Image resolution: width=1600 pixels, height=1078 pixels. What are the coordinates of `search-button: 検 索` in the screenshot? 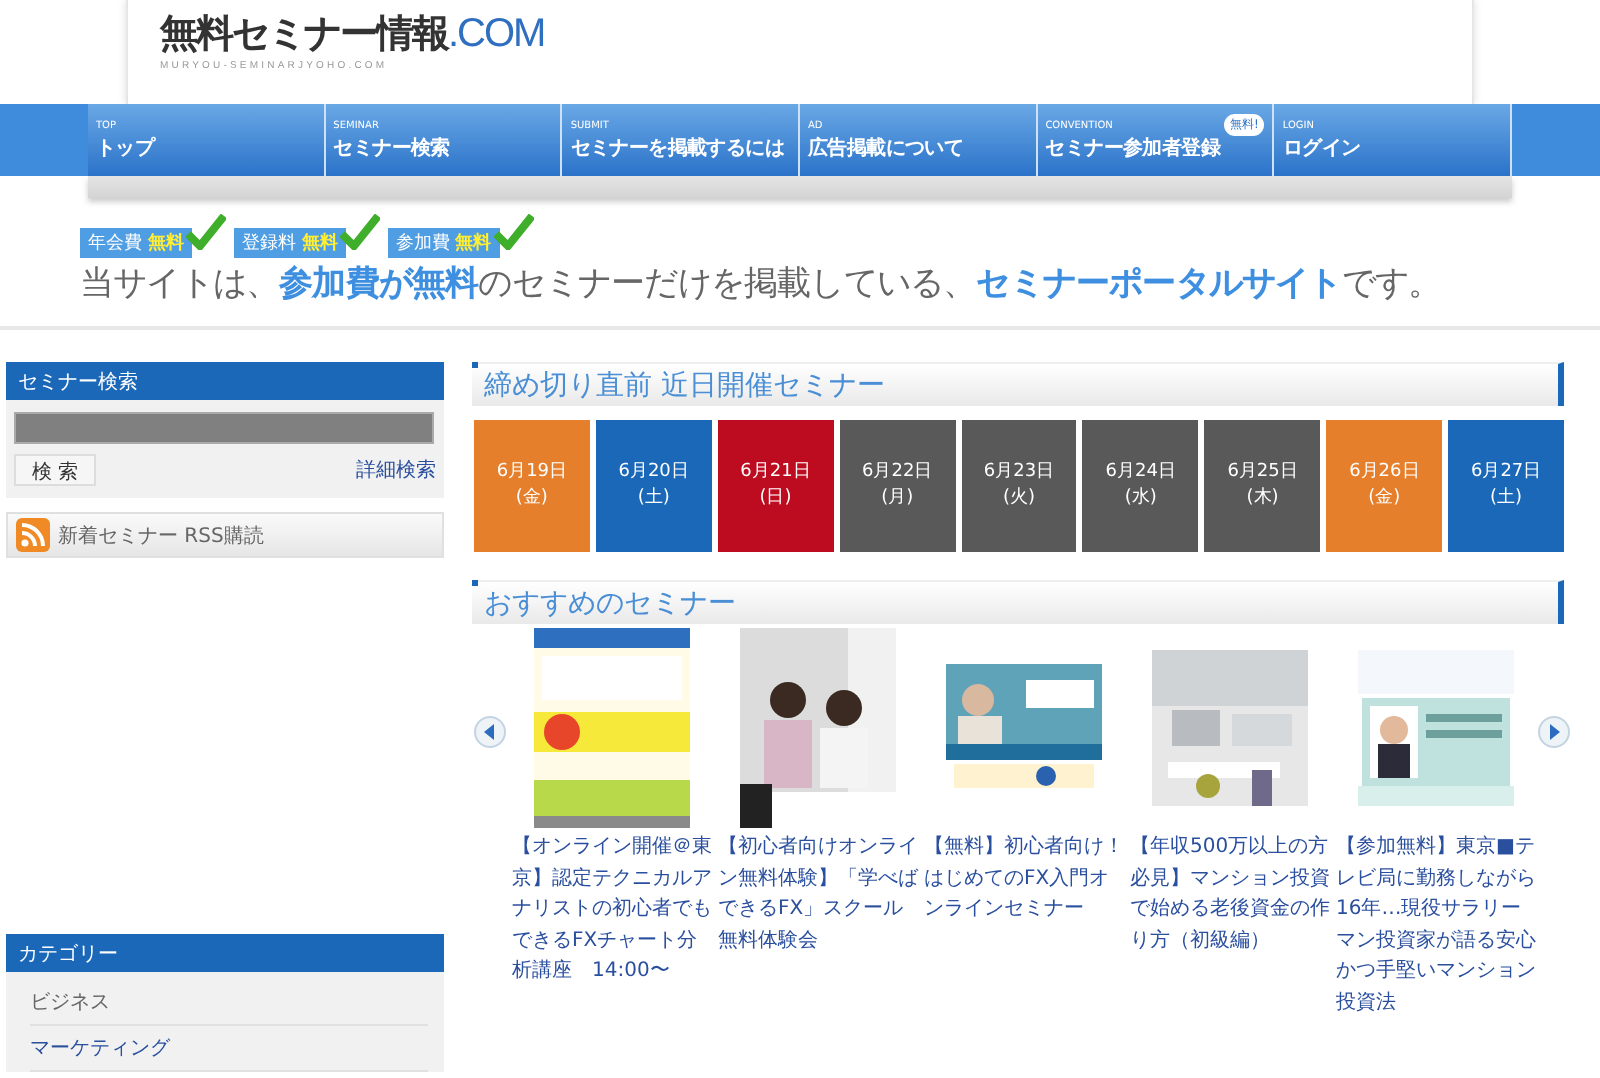 It's located at (55, 470).